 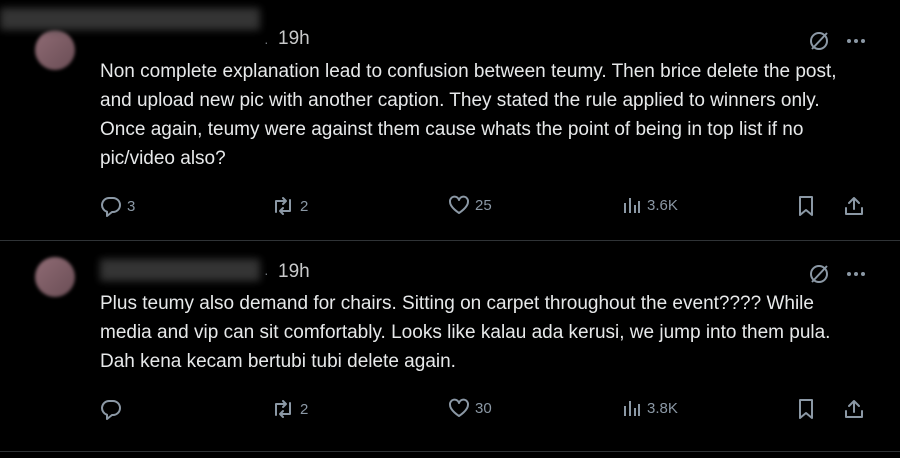 What do you see at coordinates (662, 205) in the screenshot?
I see `views-count: 3.6K` at bounding box center [662, 205].